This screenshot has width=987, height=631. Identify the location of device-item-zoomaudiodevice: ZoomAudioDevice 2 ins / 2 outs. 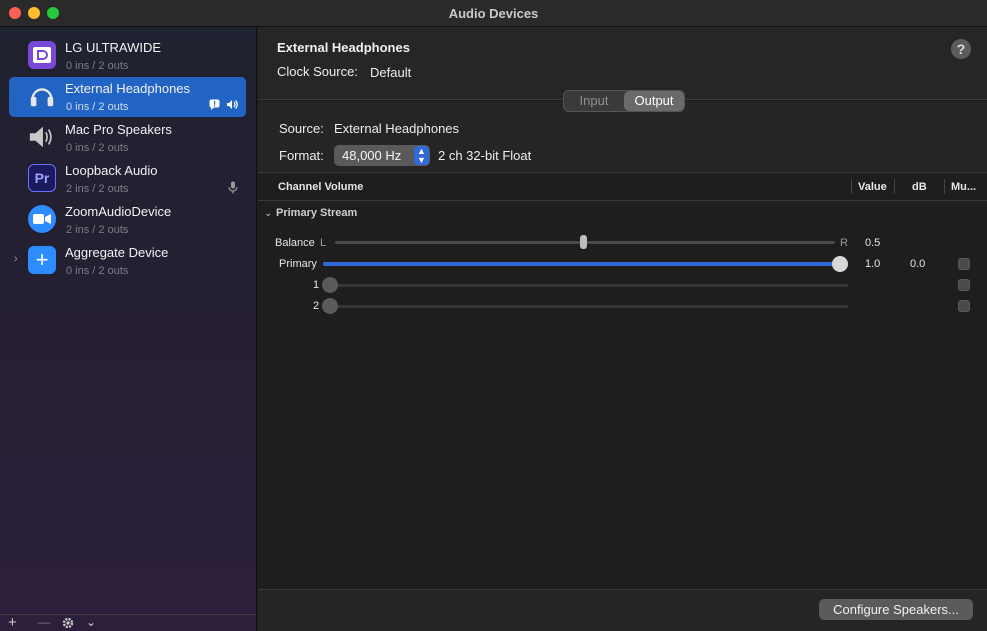
(127, 220).